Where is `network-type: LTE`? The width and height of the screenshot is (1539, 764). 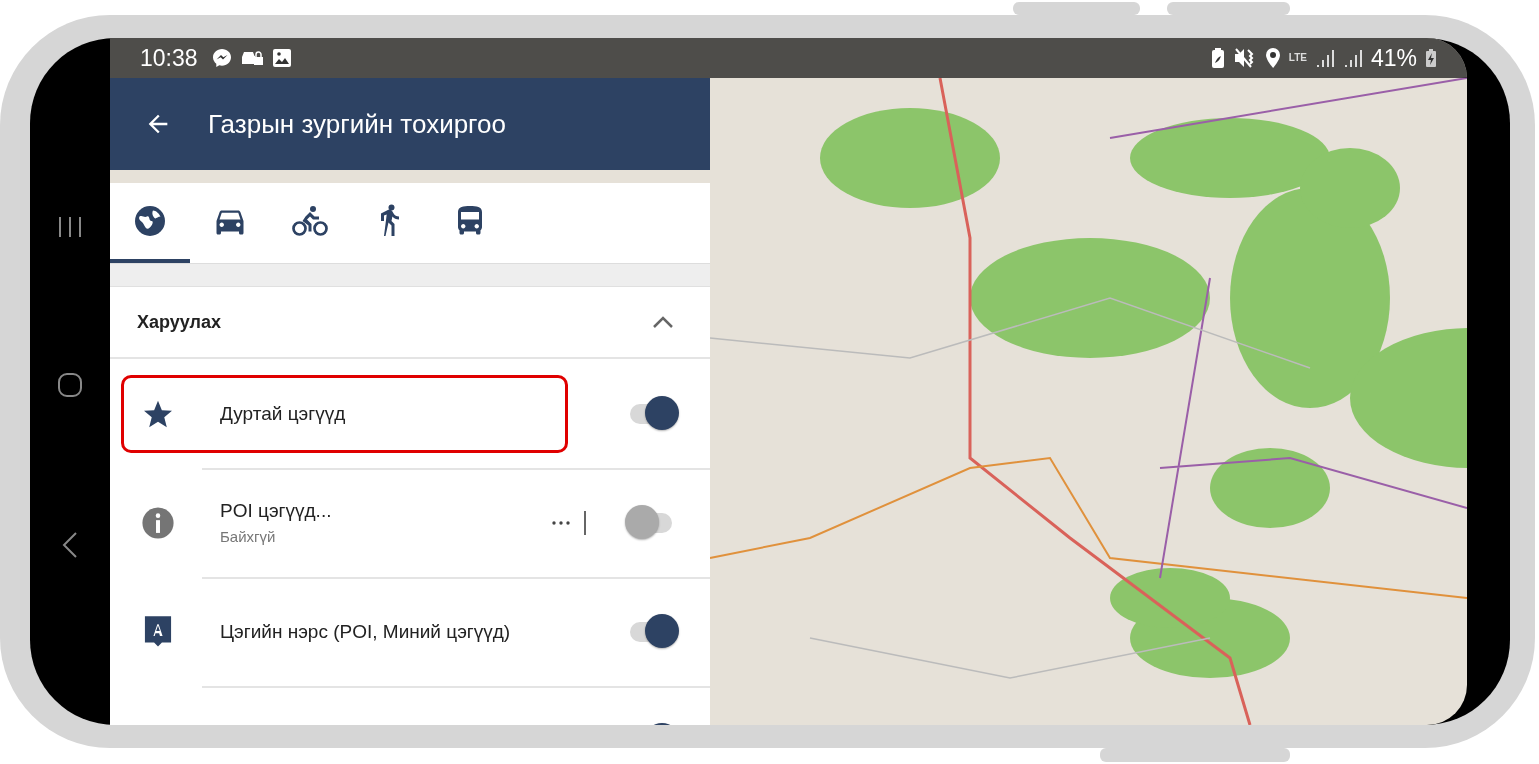 network-type: LTE is located at coordinates (1297, 58).